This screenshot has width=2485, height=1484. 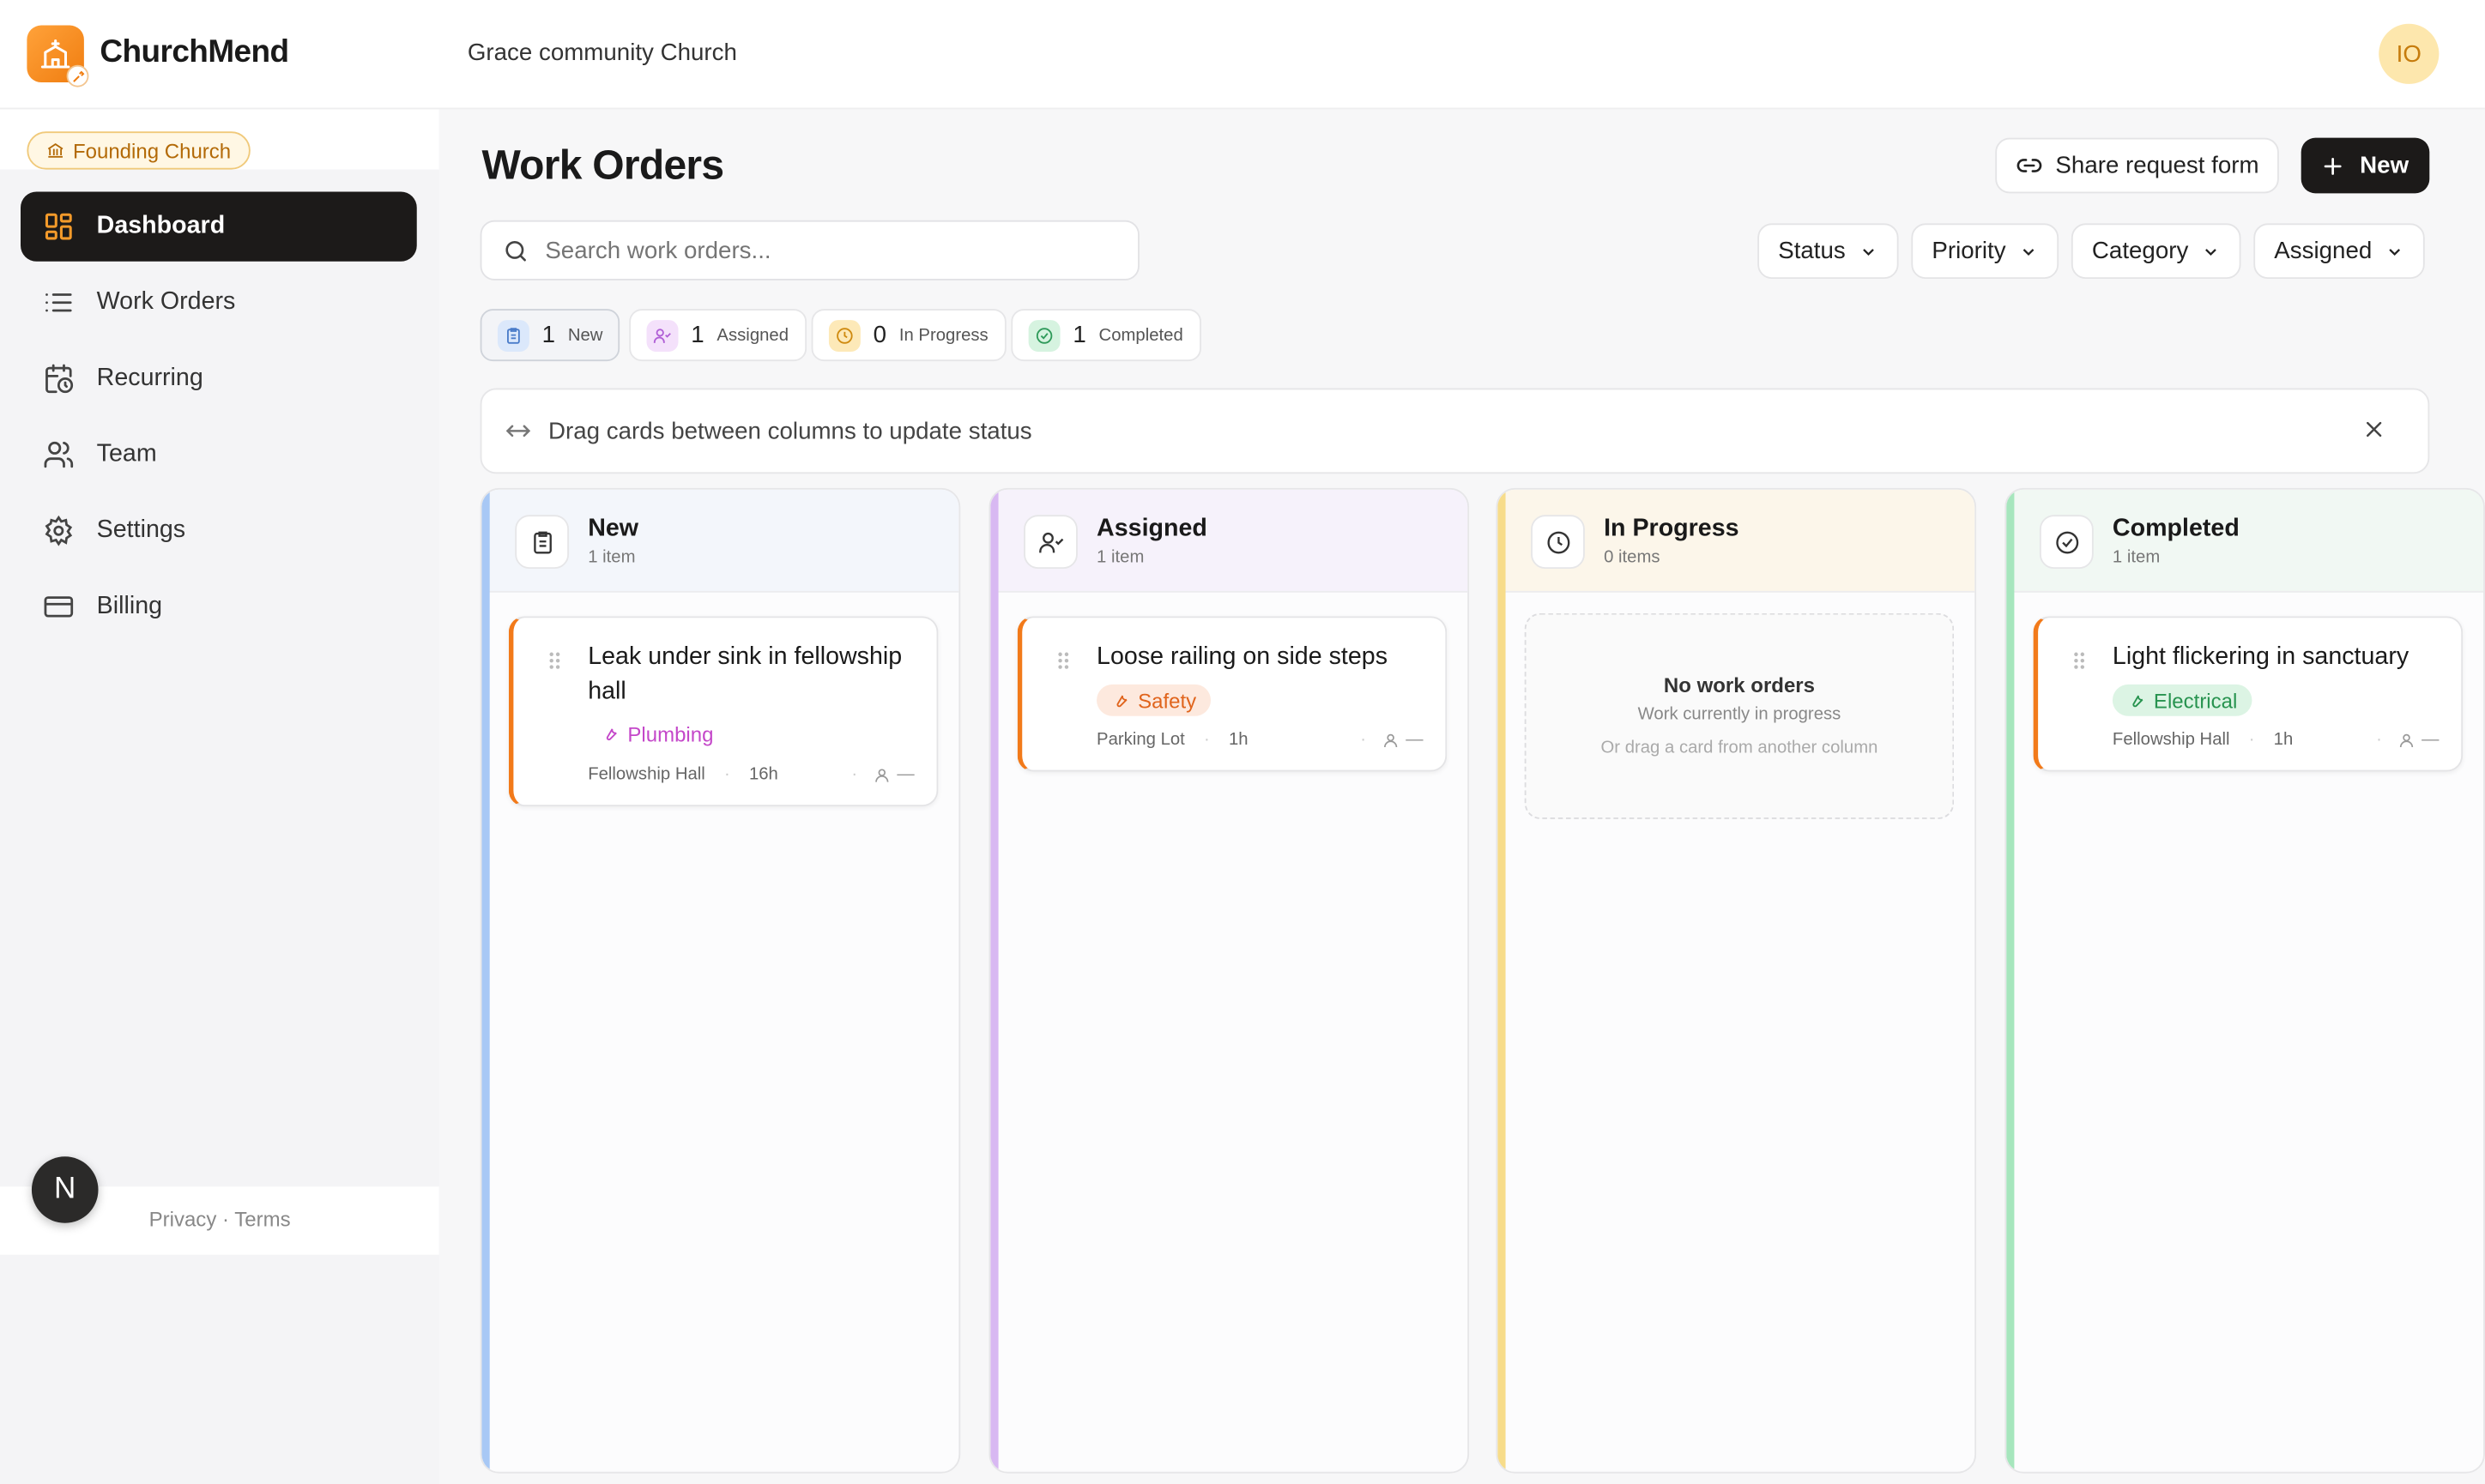 I want to click on stat-chip-assigned: 1 Assigned, so click(x=718, y=335).